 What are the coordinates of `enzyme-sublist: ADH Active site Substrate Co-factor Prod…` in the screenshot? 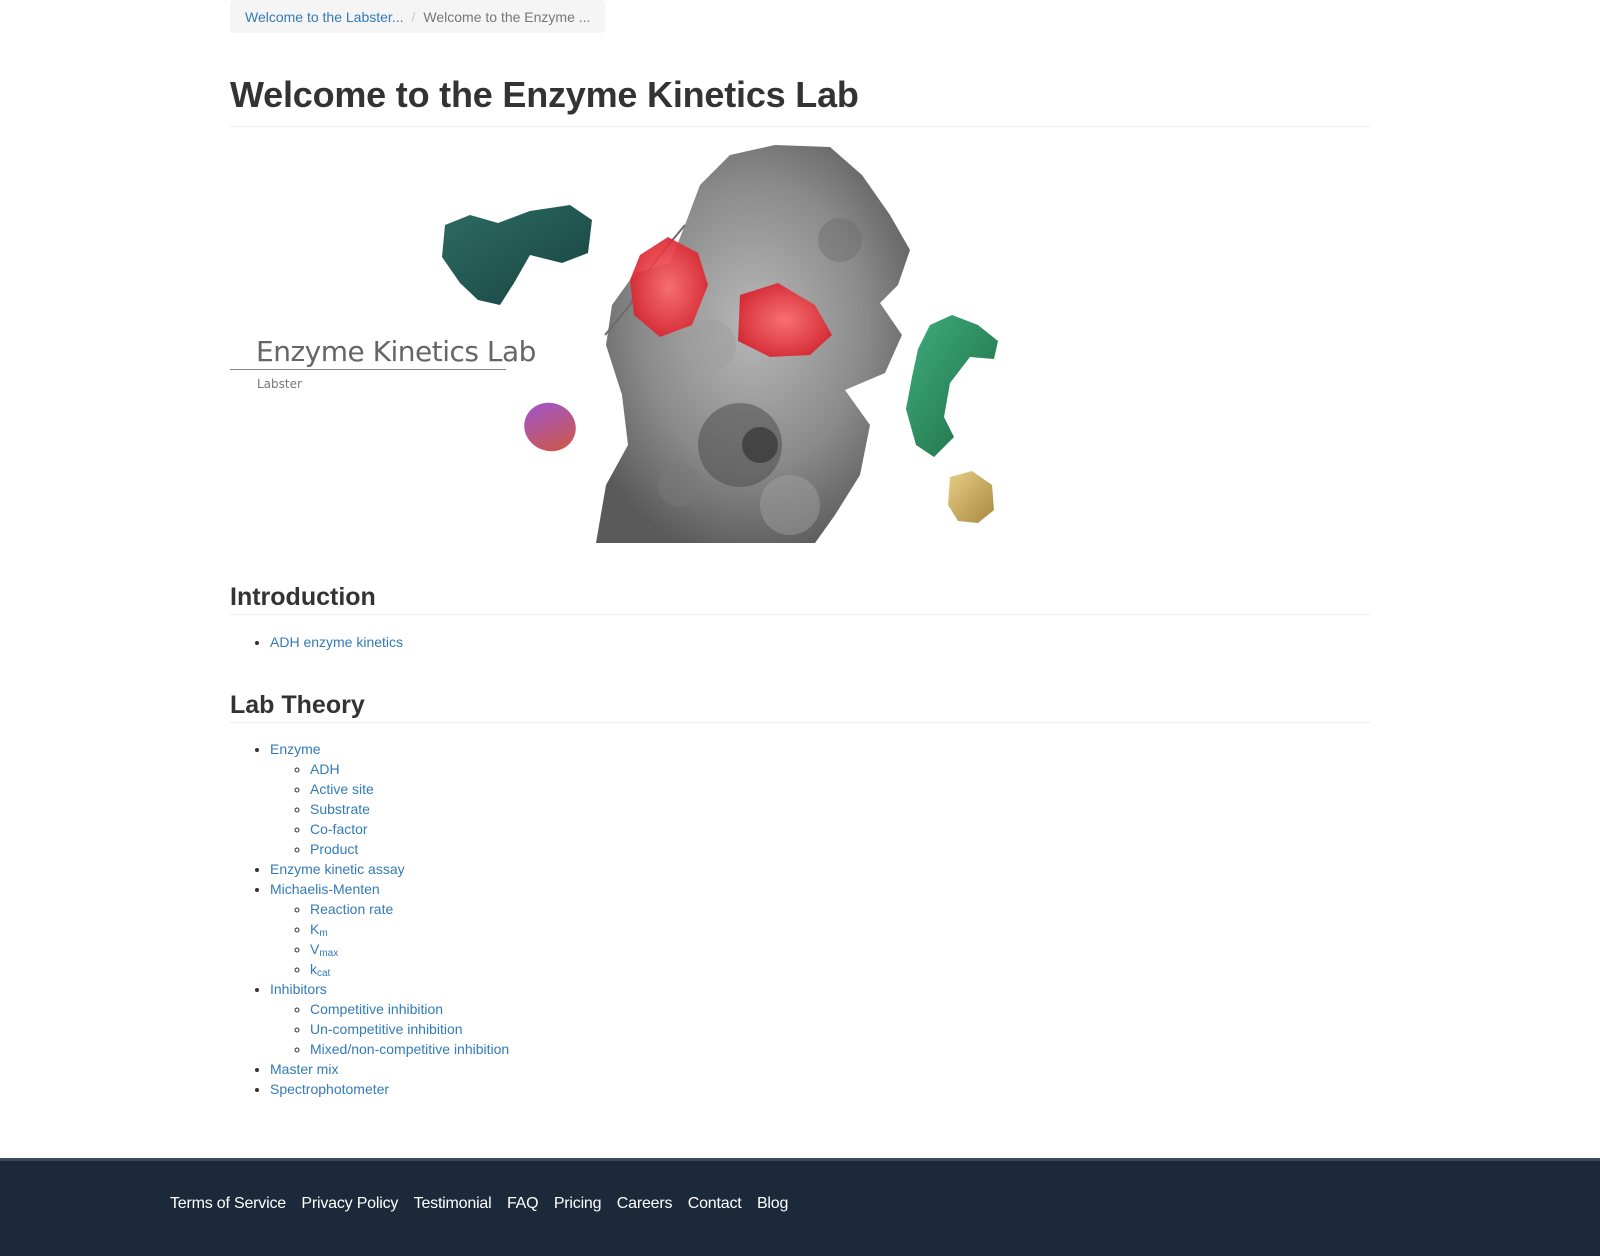 It's located at (389, 809).